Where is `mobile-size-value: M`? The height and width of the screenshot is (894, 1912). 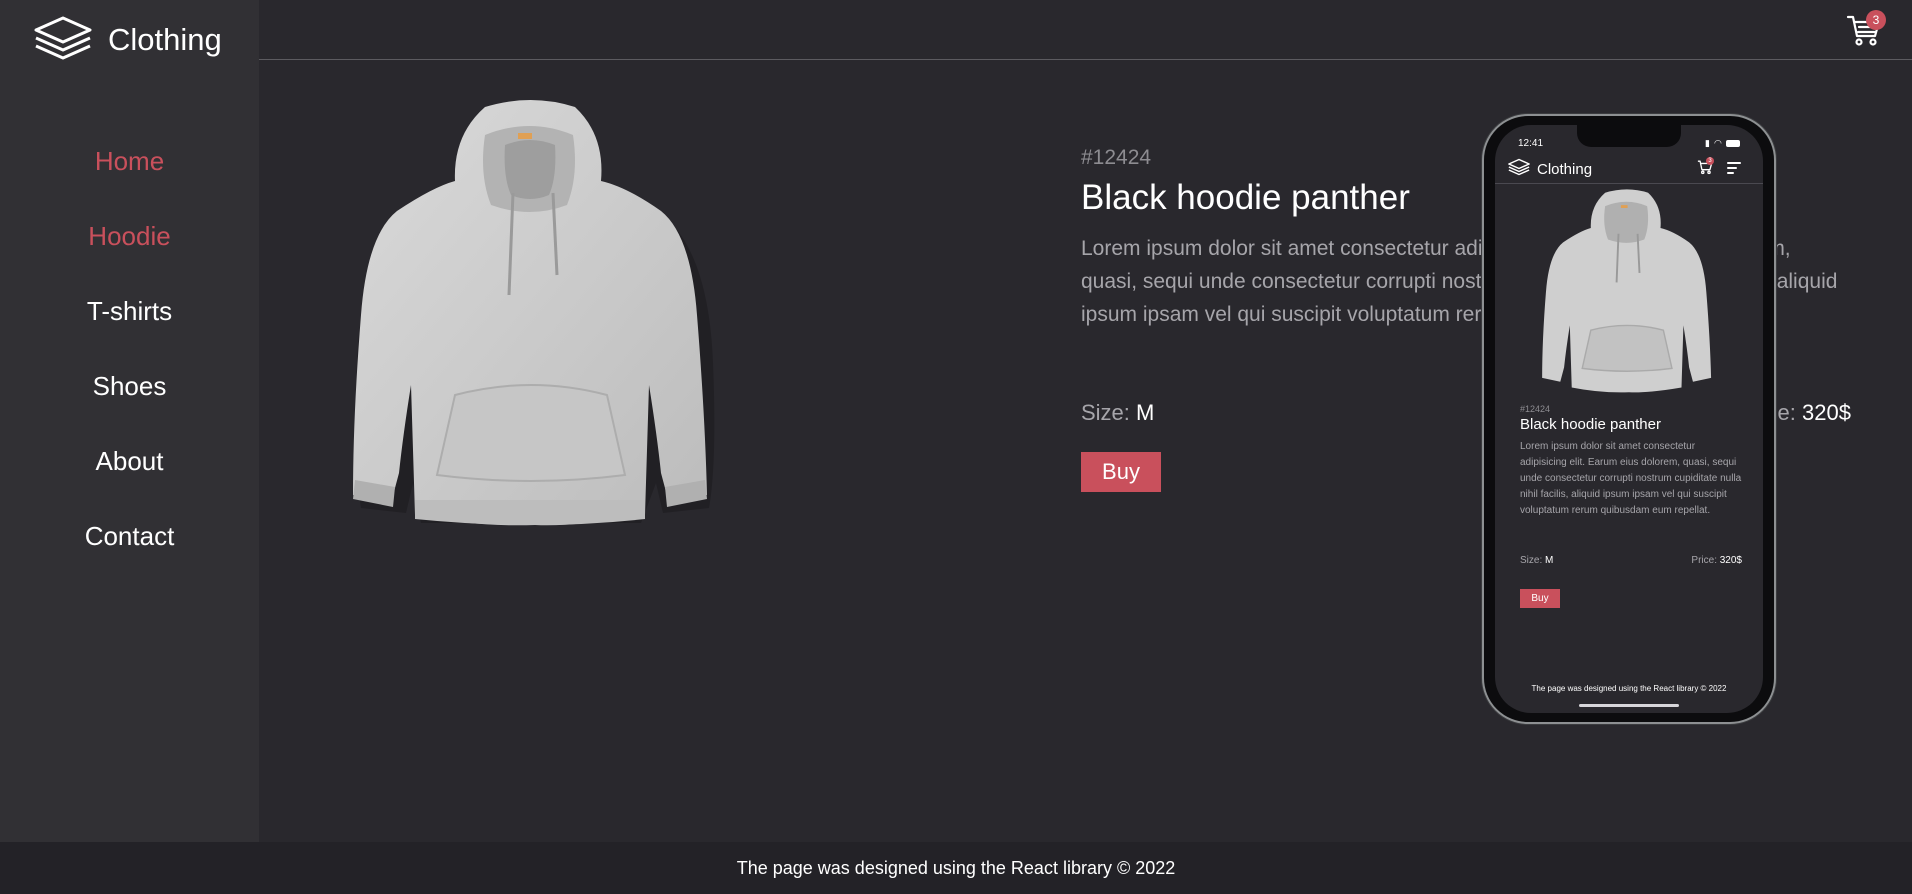 mobile-size-value: M is located at coordinates (1549, 560).